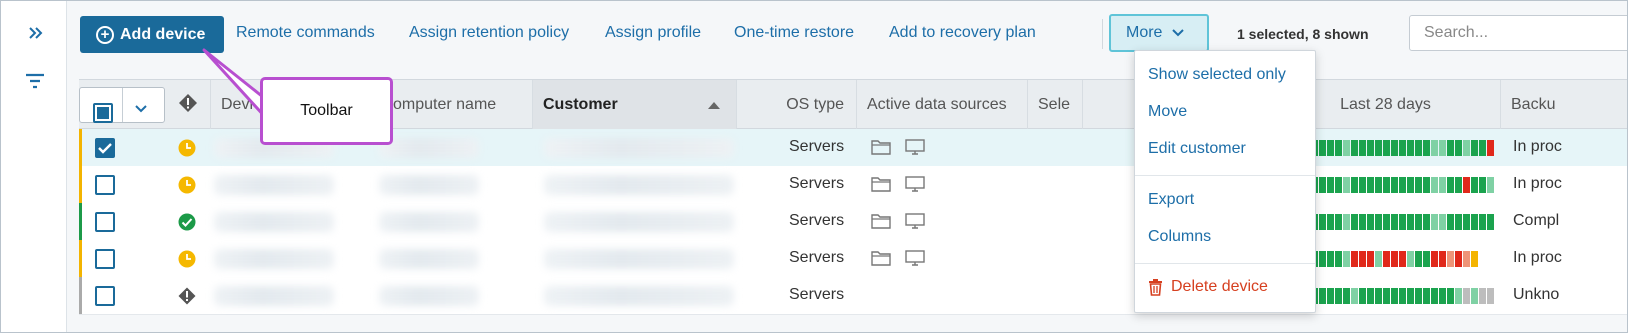 Image resolution: width=1628 pixels, height=333 pixels. Describe the element at coordinates (962, 33) in the screenshot. I see `add-to-recovery-plan-link: Add to recovery plan` at that location.